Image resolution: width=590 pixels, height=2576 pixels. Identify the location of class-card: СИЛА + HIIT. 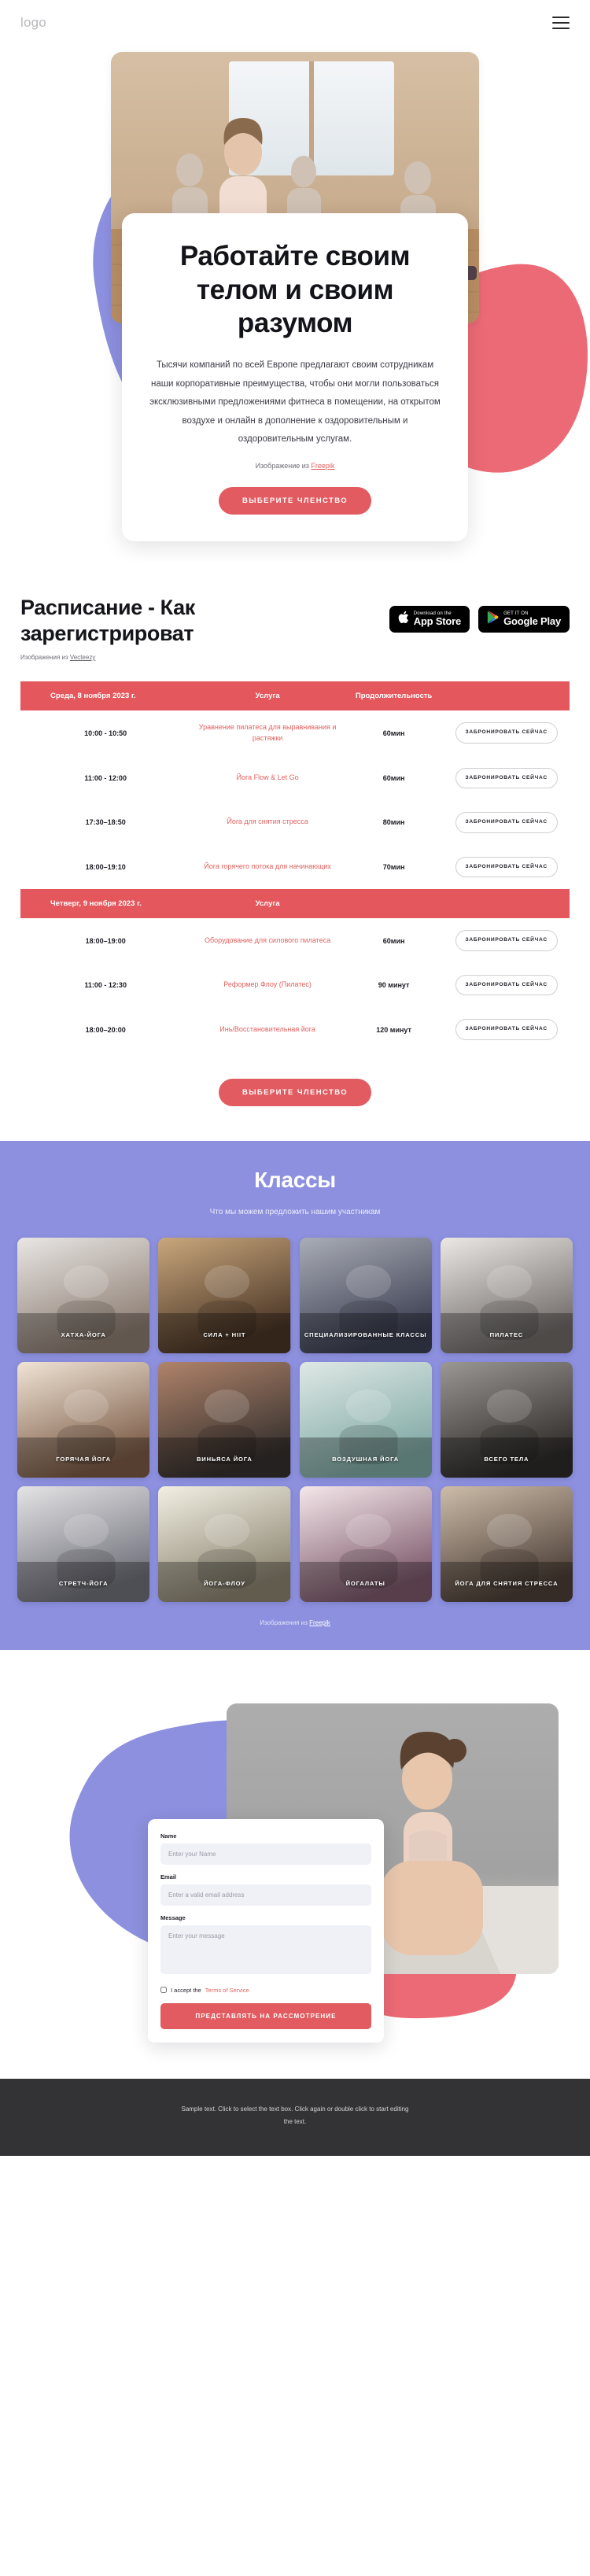
(224, 1295).